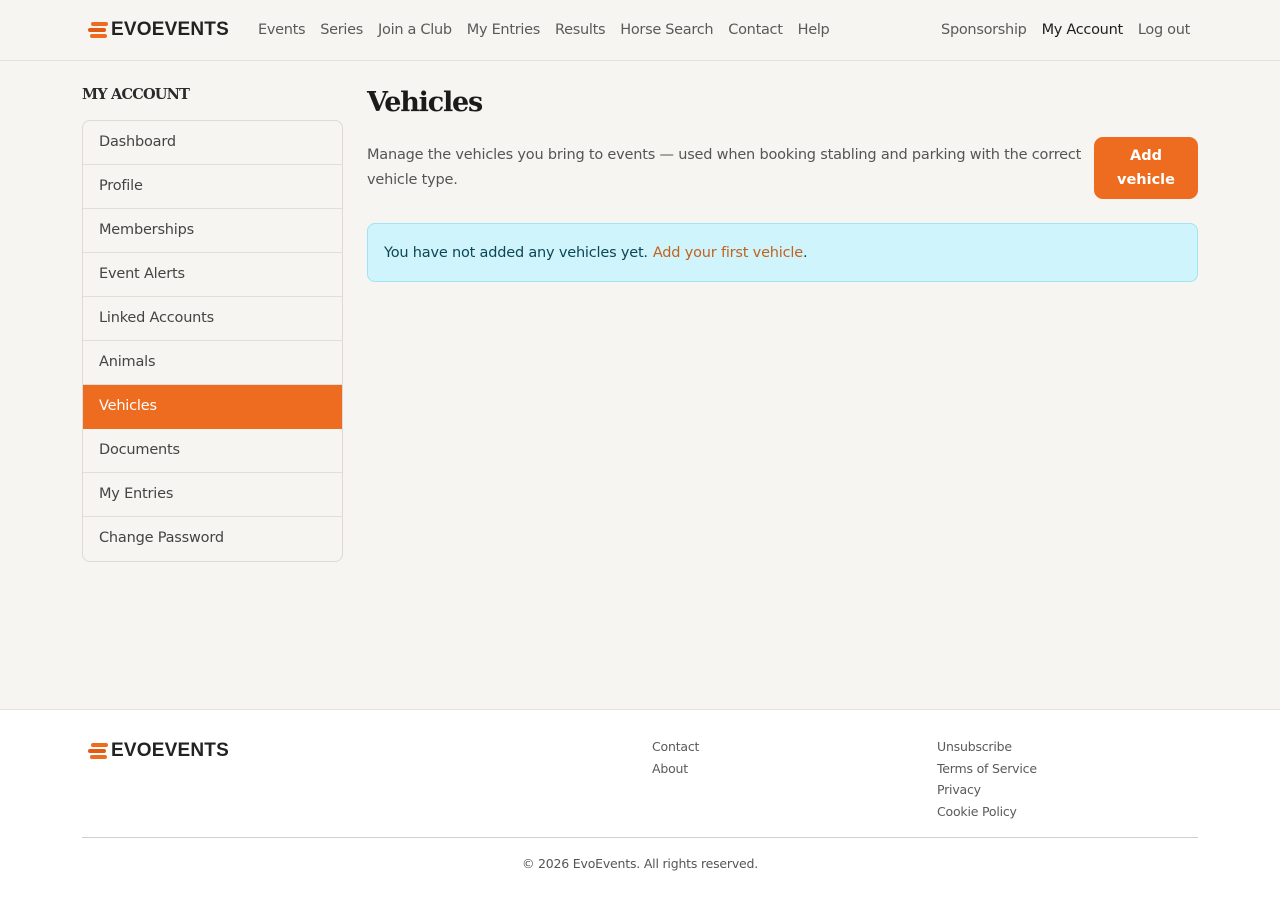  I want to click on sidebar-item-linked-accounts: Linked Accounts, so click(212, 319).